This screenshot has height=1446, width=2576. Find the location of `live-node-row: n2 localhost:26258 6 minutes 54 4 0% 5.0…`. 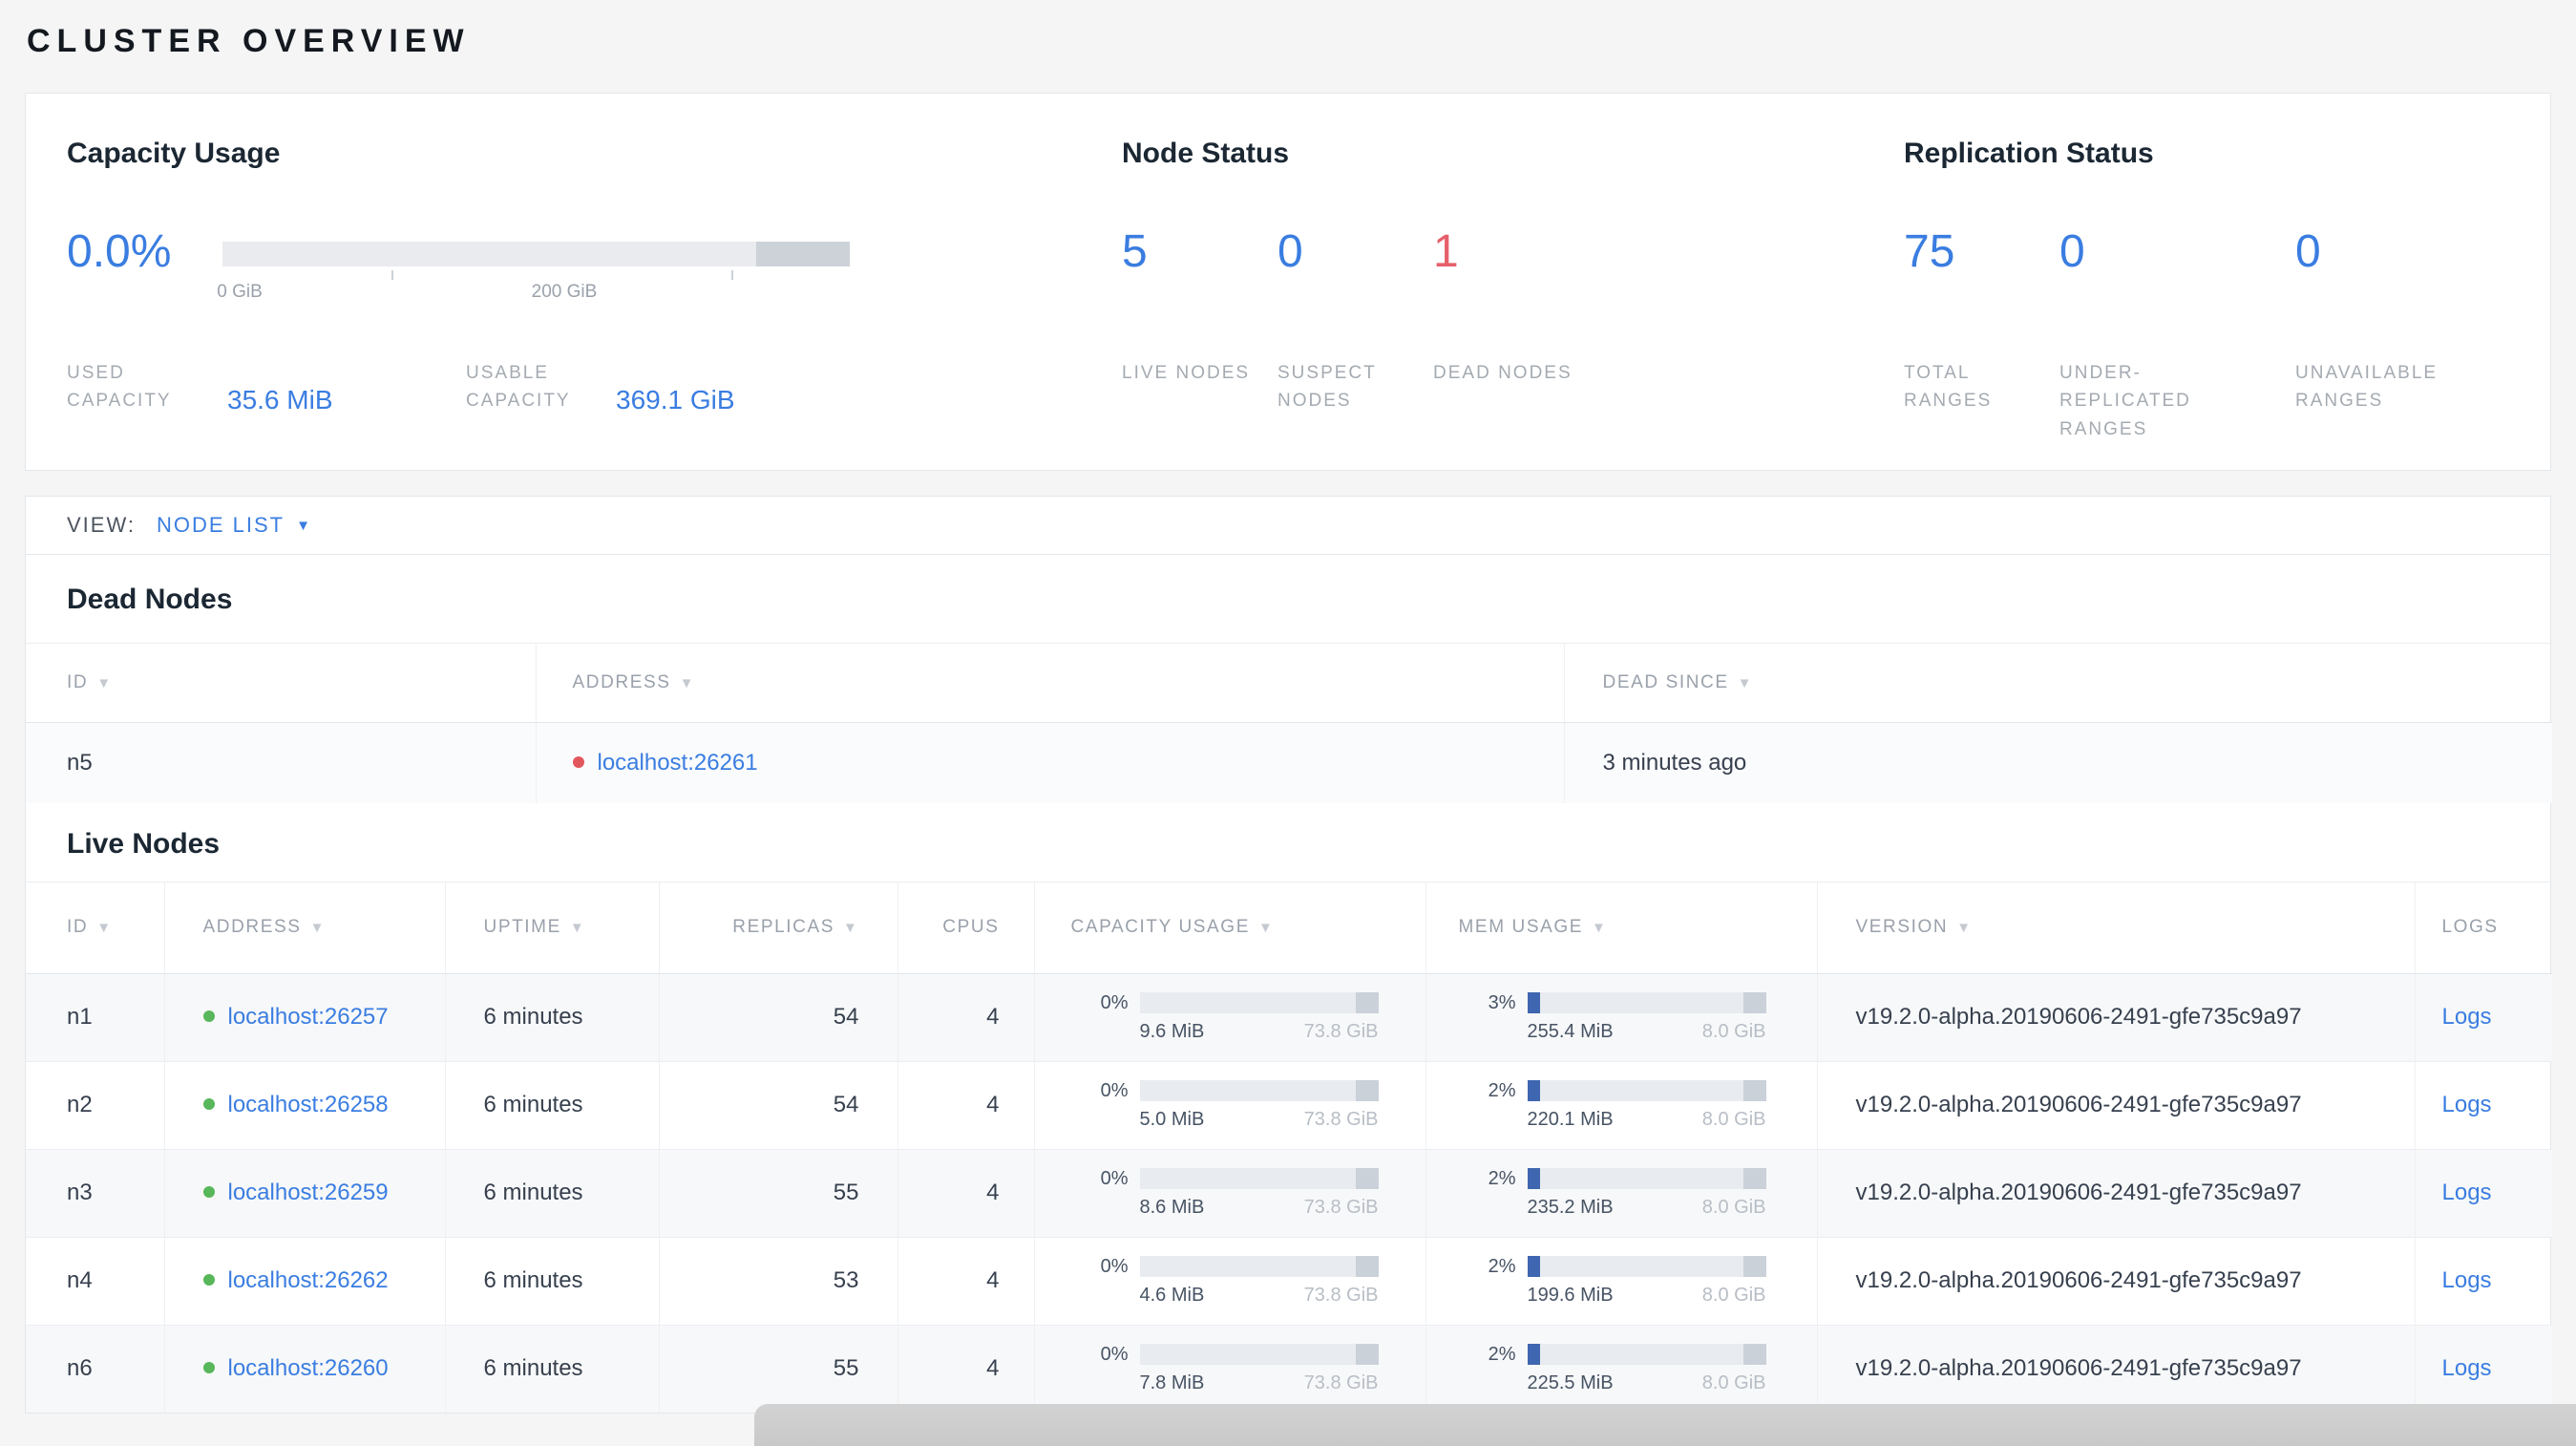

live-node-row: n2 localhost:26258 6 minutes 54 4 0% 5.0… is located at coordinates (1289, 1104).